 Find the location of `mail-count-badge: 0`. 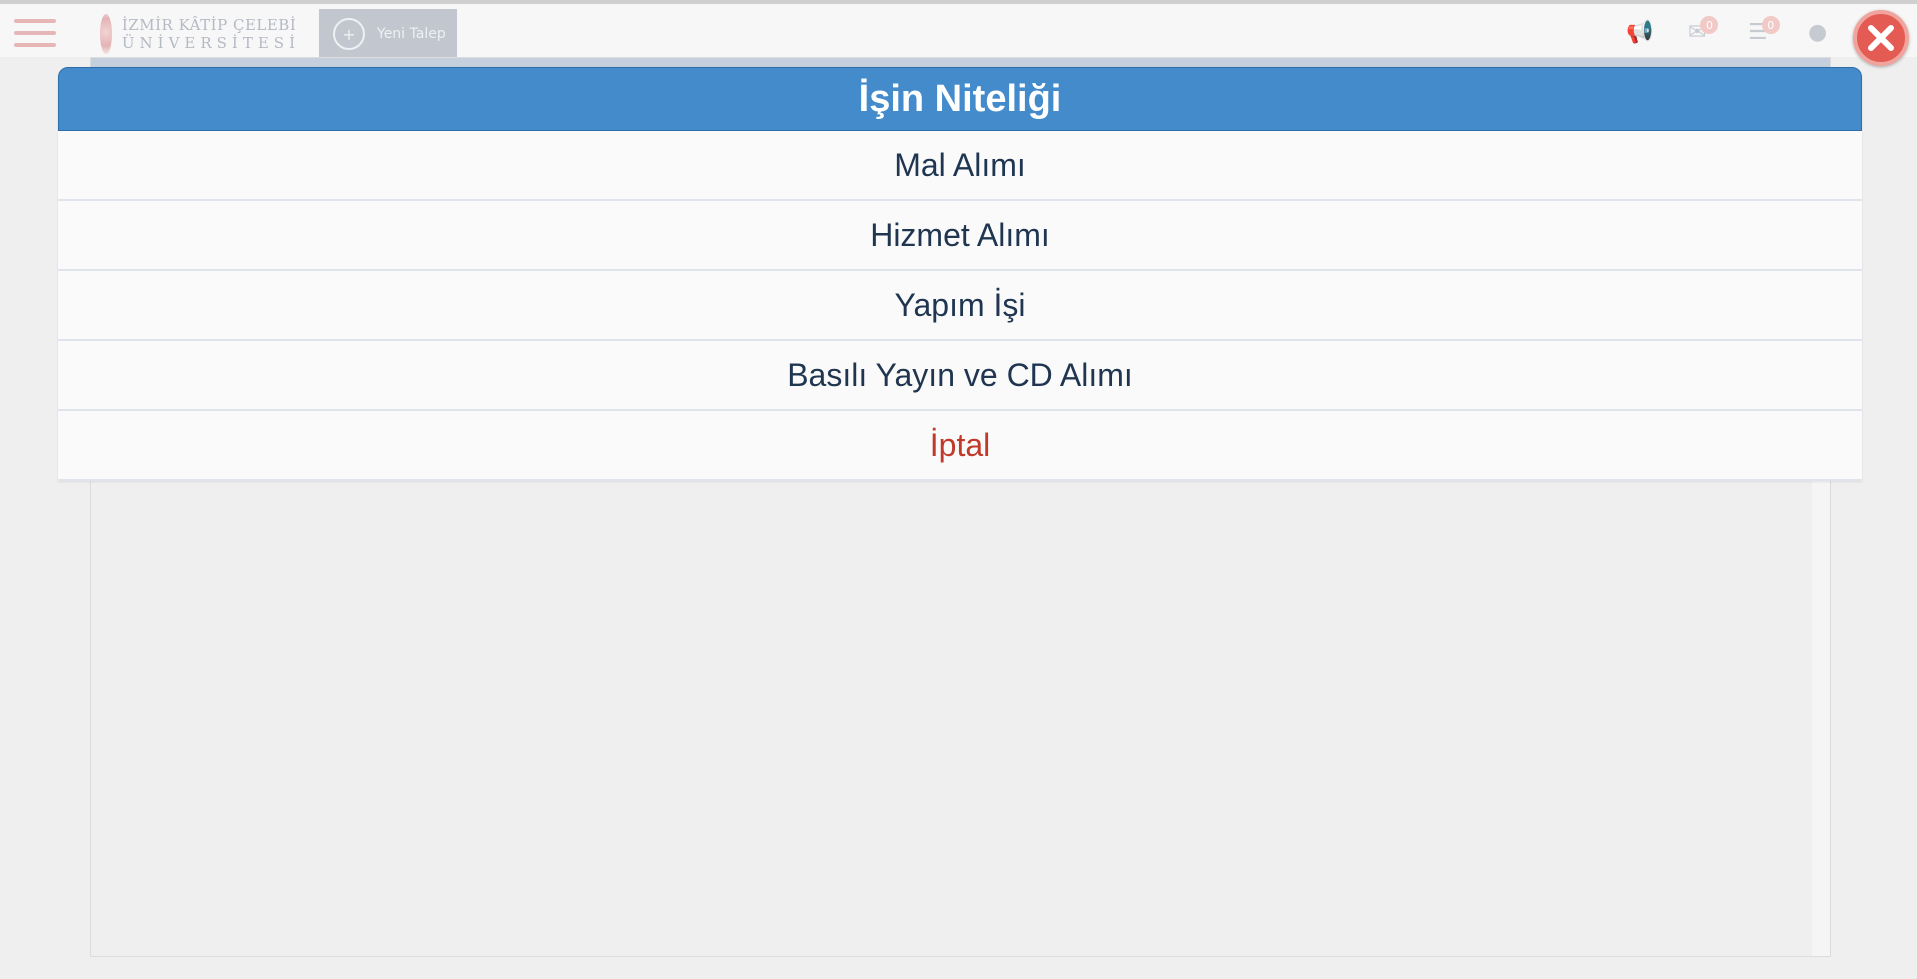

mail-count-badge: 0 is located at coordinates (1709, 25).